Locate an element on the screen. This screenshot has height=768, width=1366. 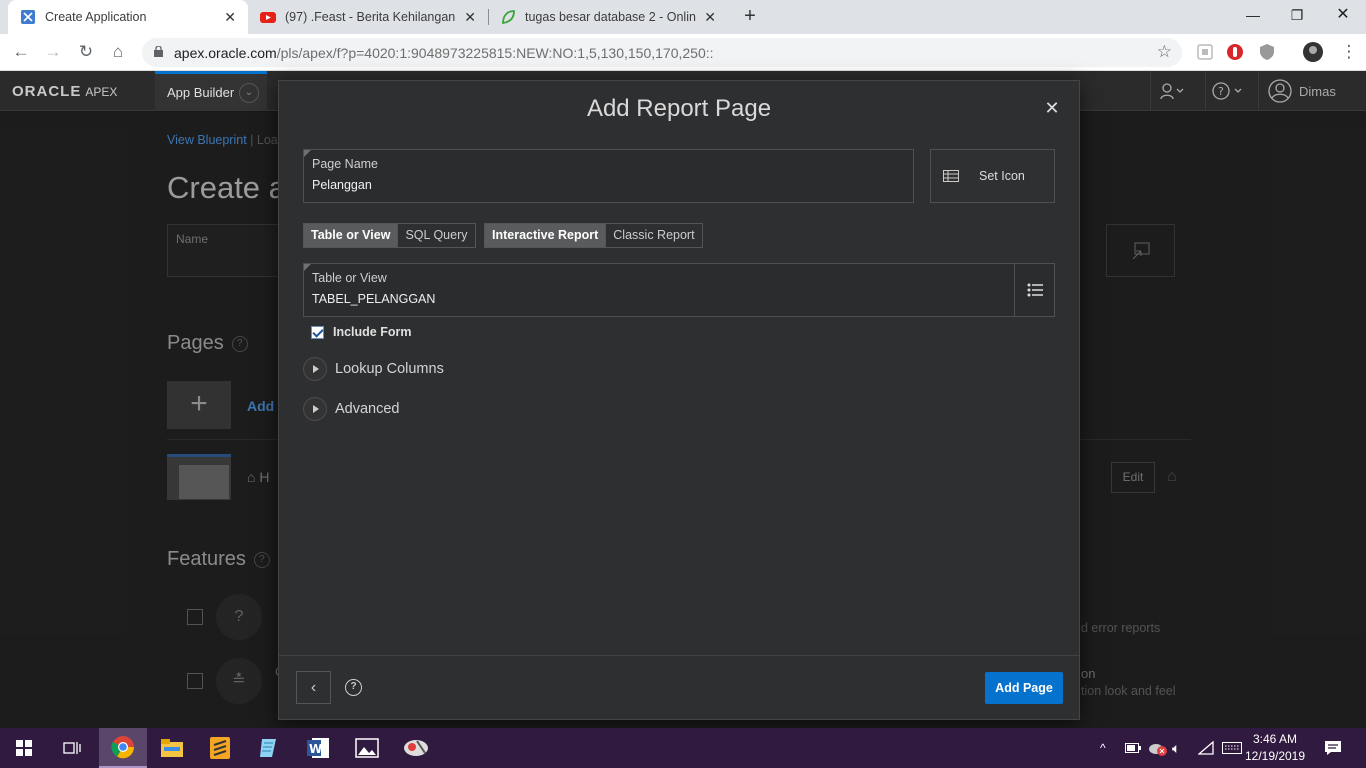
close-icon: ✕ is located at coordinates (1052, 108).